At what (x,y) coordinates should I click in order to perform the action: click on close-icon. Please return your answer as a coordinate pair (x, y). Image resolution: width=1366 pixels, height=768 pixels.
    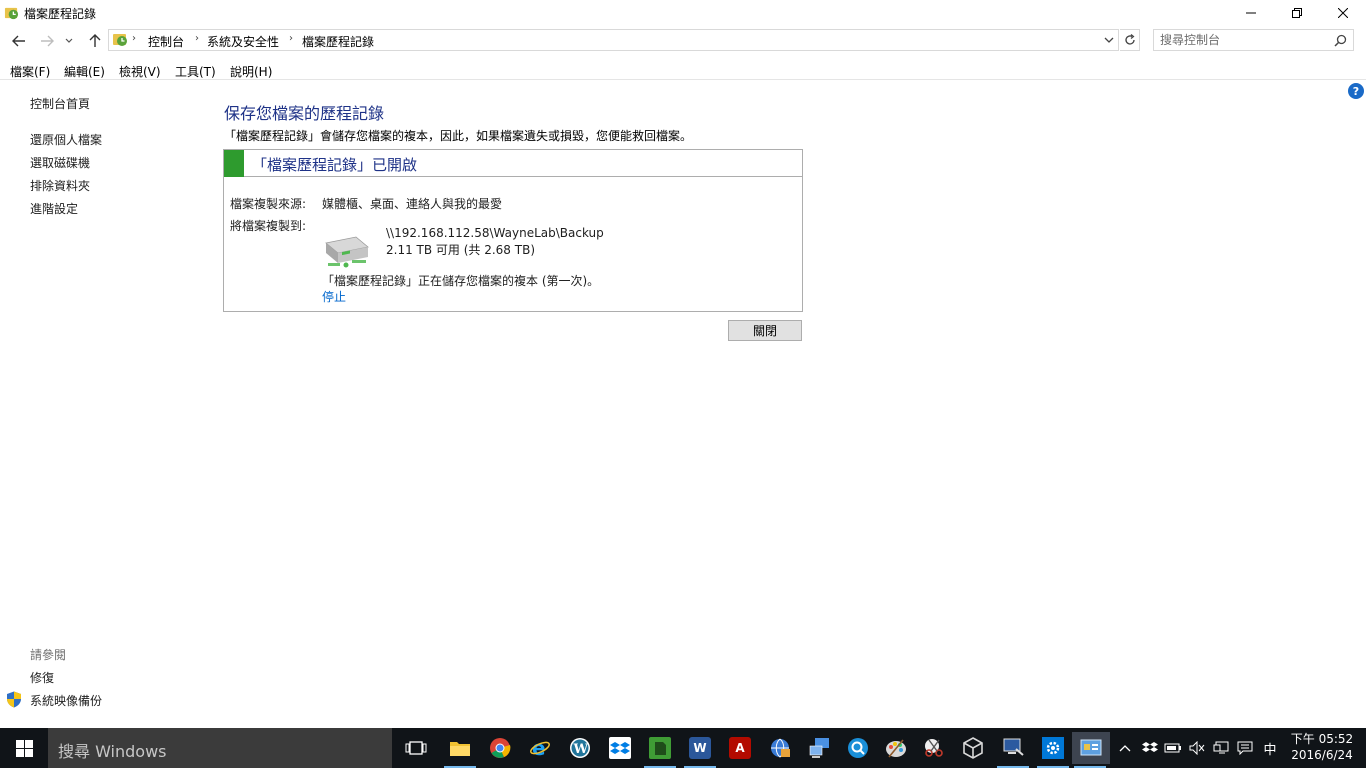
    Looking at the image, I should click on (1343, 13).